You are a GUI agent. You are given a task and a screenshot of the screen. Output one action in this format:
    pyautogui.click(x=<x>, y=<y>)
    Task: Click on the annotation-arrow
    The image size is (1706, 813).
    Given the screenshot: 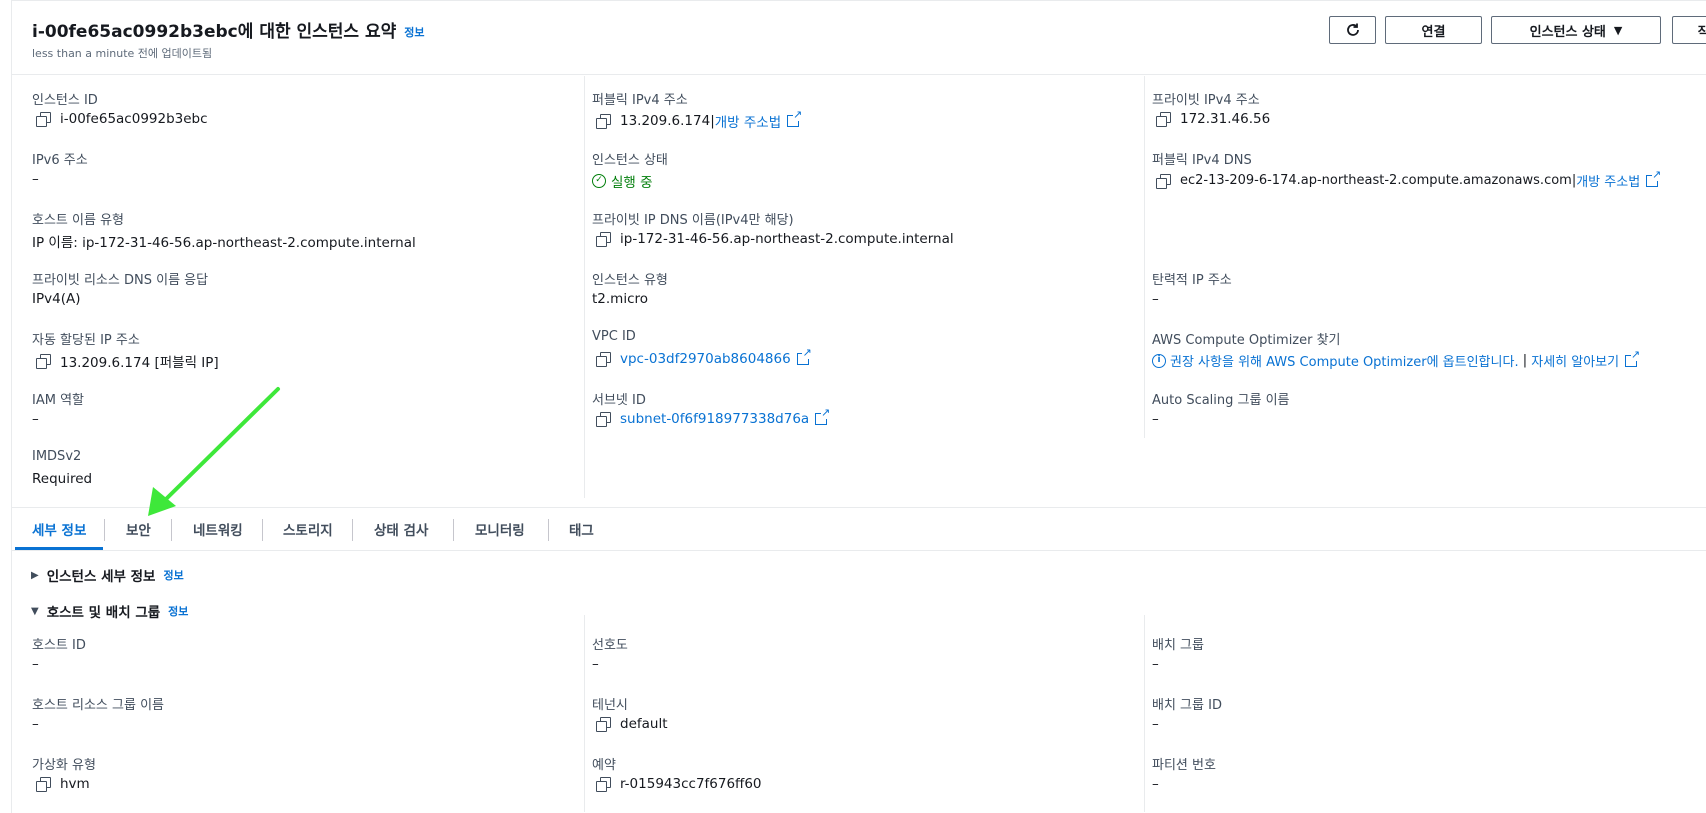 What is the action you would take?
    pyautogui.click(x=214, y=451)
    